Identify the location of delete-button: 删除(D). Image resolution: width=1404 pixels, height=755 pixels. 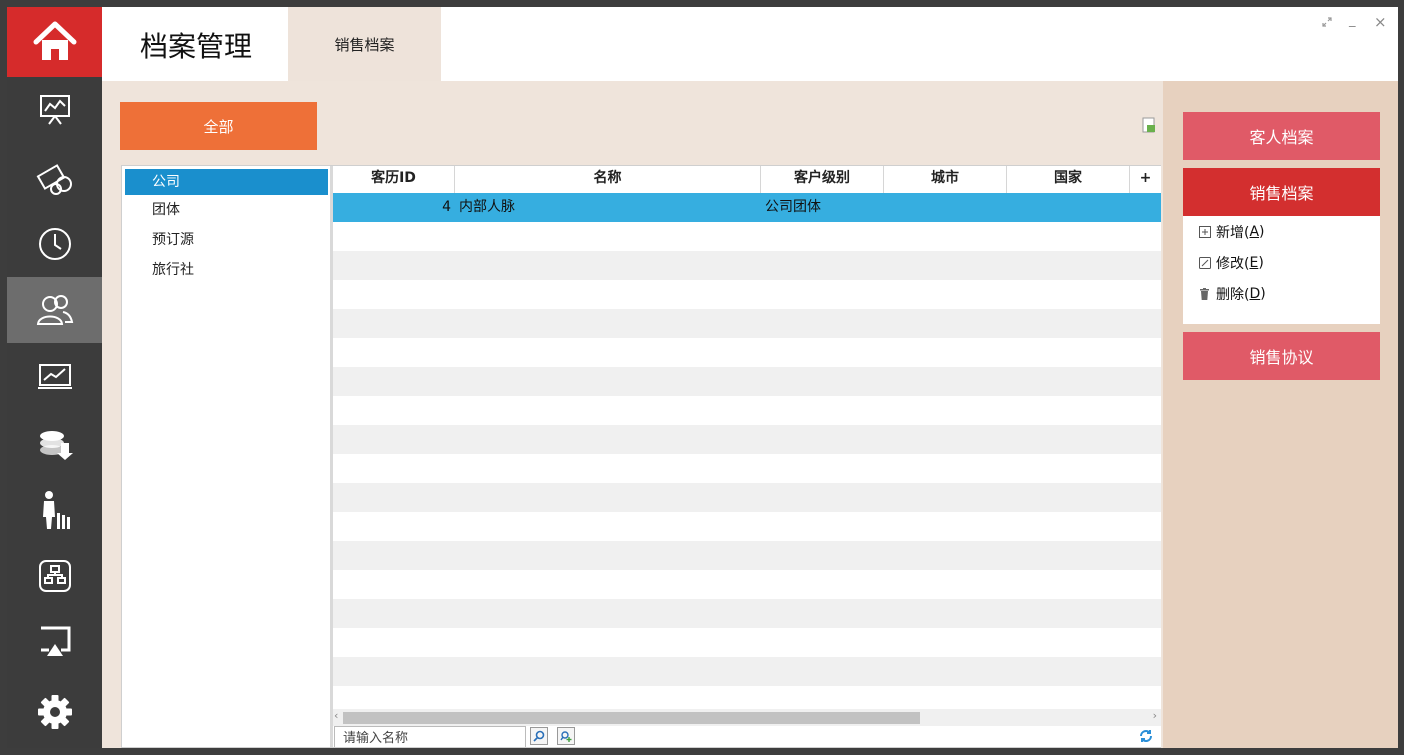
(1281, 293).